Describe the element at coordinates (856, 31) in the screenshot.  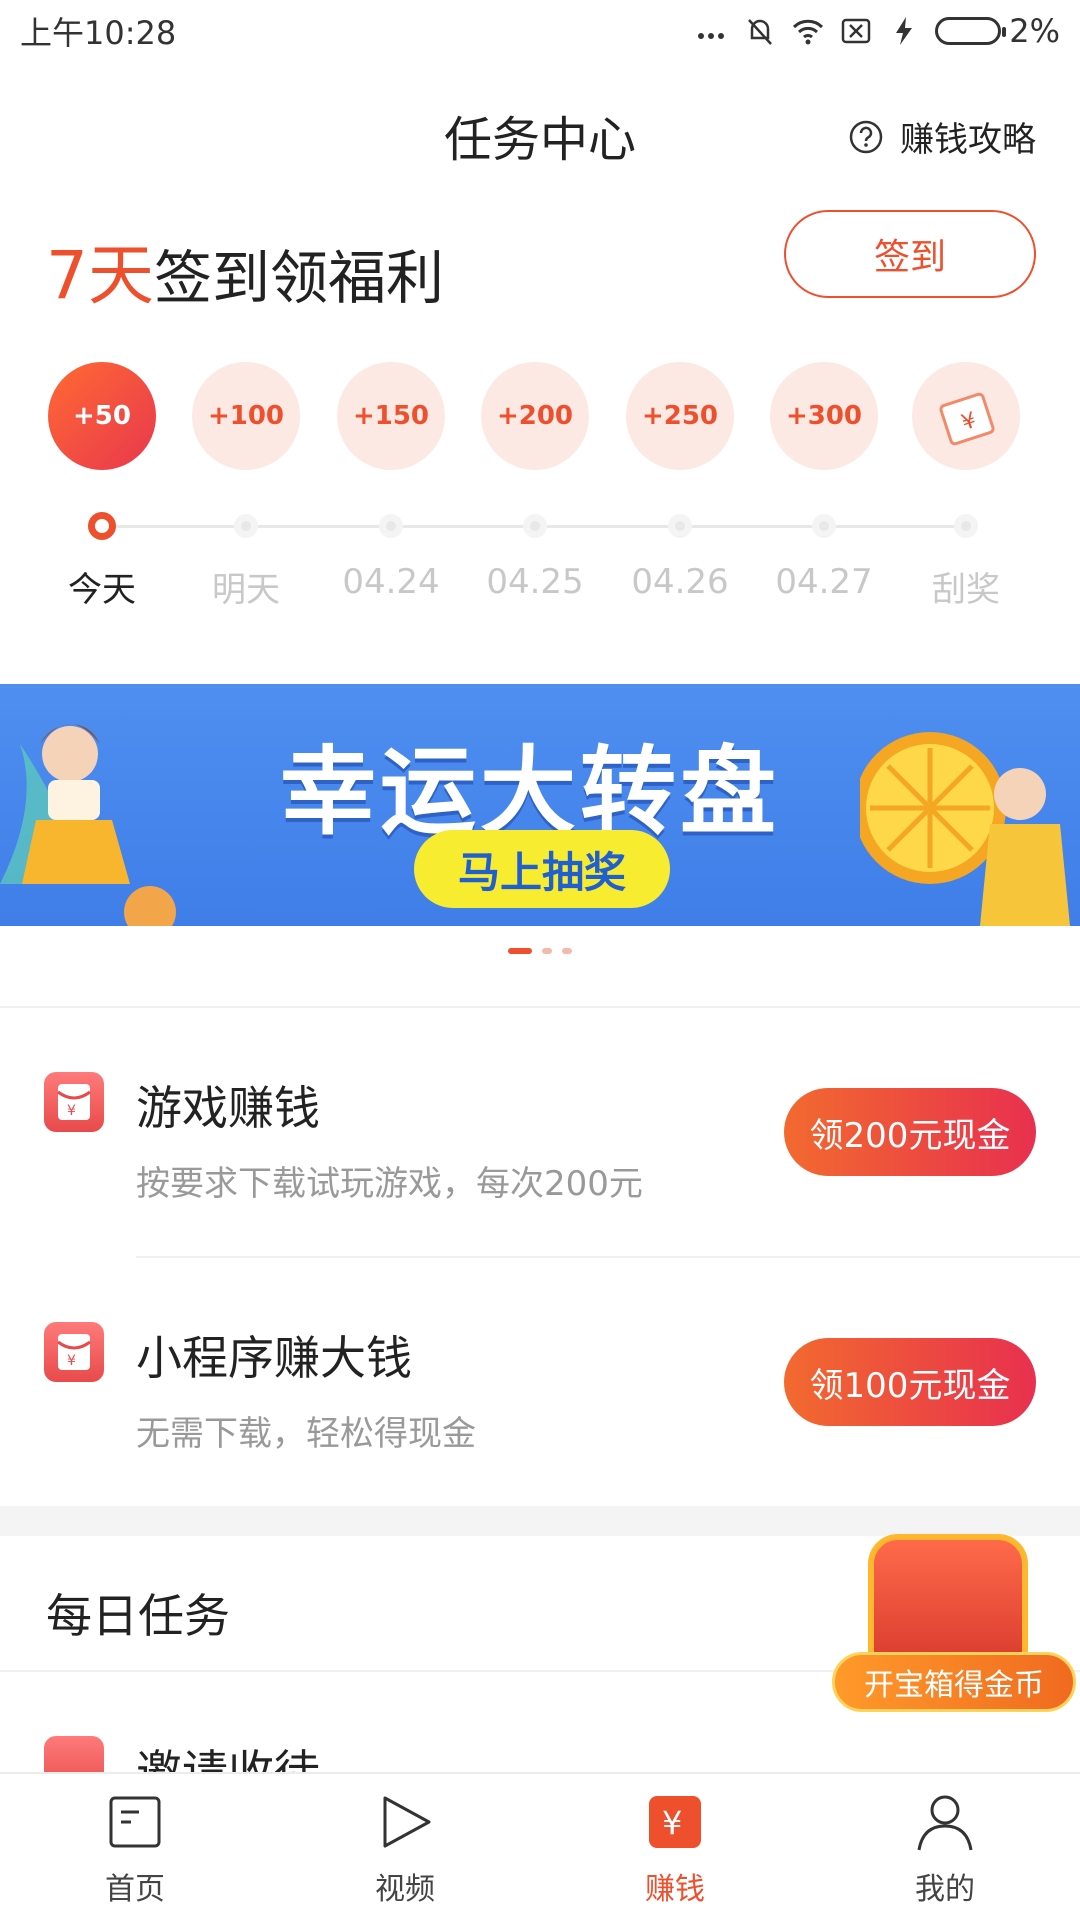
I see `sim-off-icon` at that location.